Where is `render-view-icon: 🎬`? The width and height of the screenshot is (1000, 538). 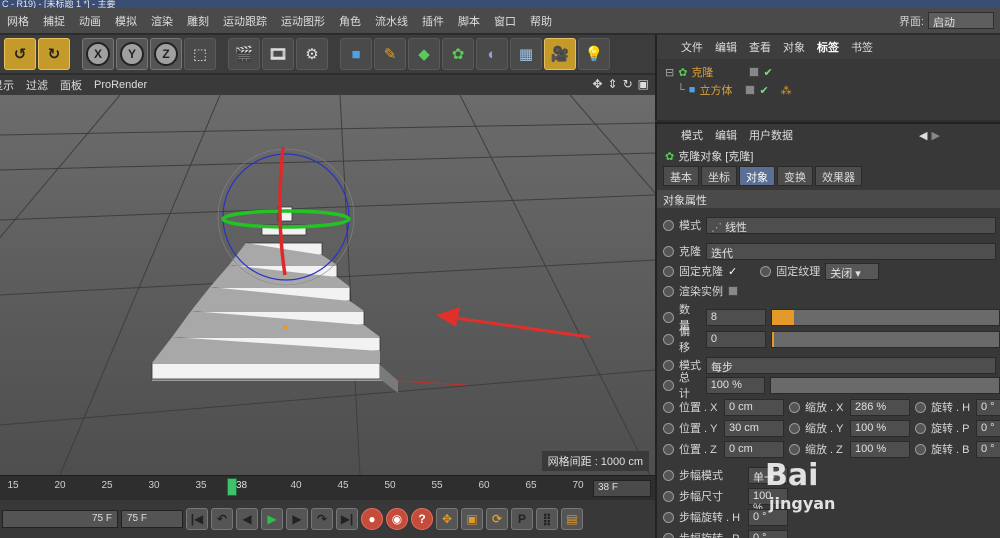 render-view-icon: 🎬 is located at coordinates (244, 54).